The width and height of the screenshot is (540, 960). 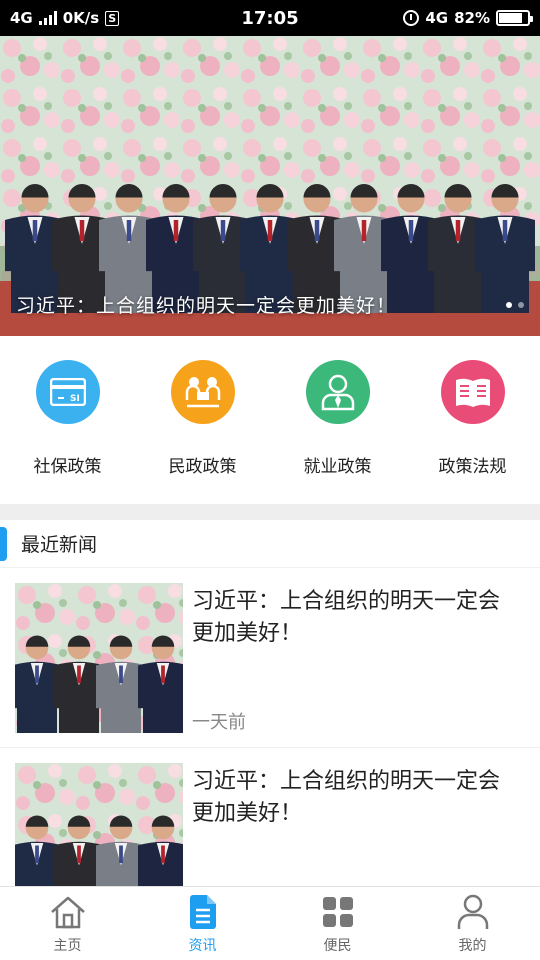 What do you see at coordinates (219, 722) in the screenshot?
I see `news-timestamp: 一天前` at bounding box center [219, 722].